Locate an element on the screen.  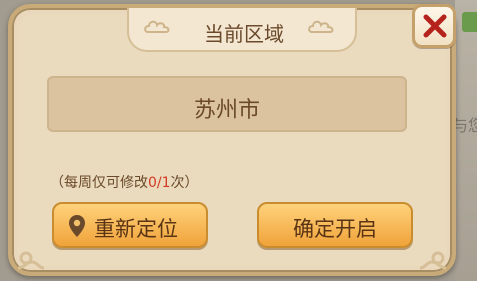
corner-ornament-left-icon is located at coordinates (37, 260).